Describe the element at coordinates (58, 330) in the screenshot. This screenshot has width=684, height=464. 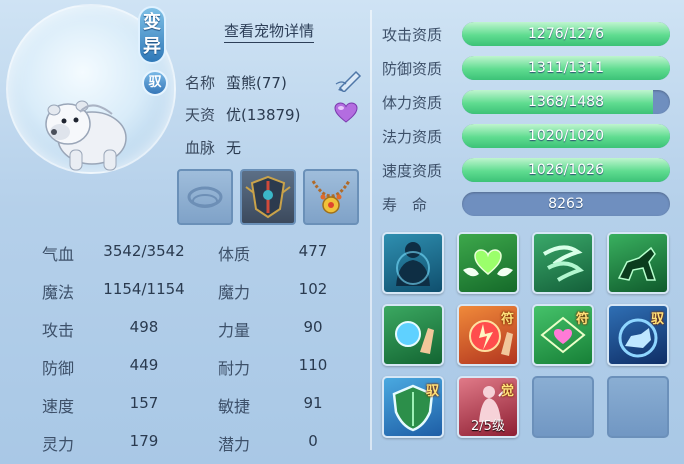
I see `attack-label: 攻击` at that location.